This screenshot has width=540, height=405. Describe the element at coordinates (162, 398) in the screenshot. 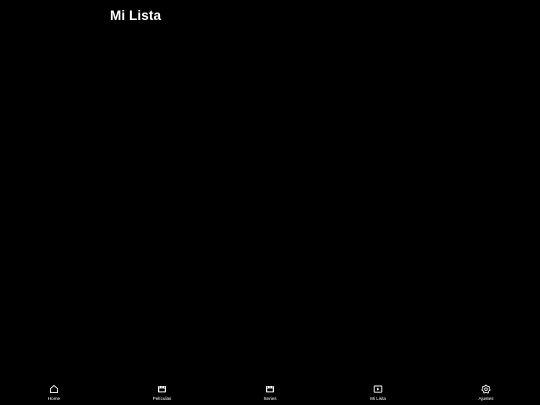

I see `tab-label-peliculas: Películas` at that location.